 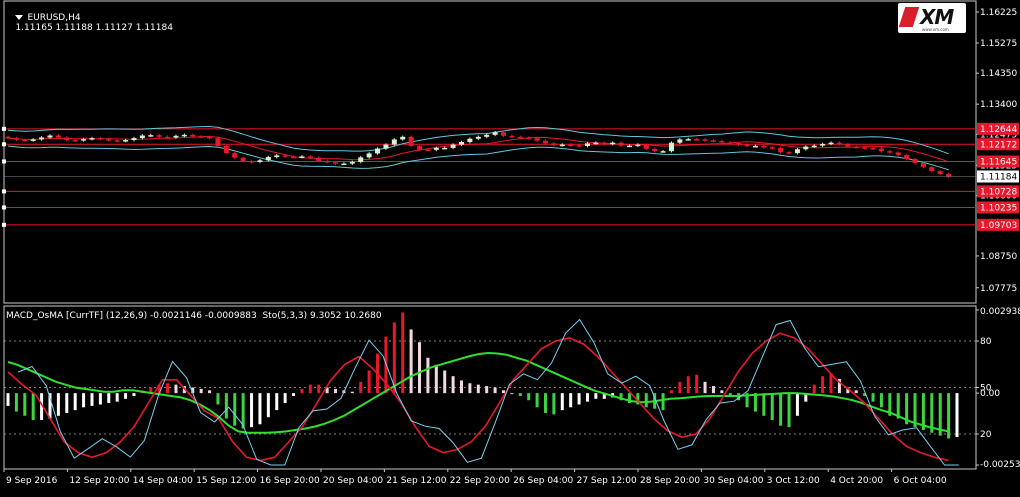 What do you see at coordinates (353, 481) in the screenshot?
I see `time-tick-label: 20 Sep 04:00` at bounding box center [353, 481].